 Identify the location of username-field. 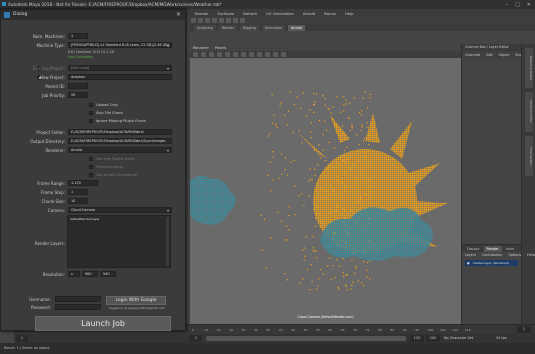
(78, 299).